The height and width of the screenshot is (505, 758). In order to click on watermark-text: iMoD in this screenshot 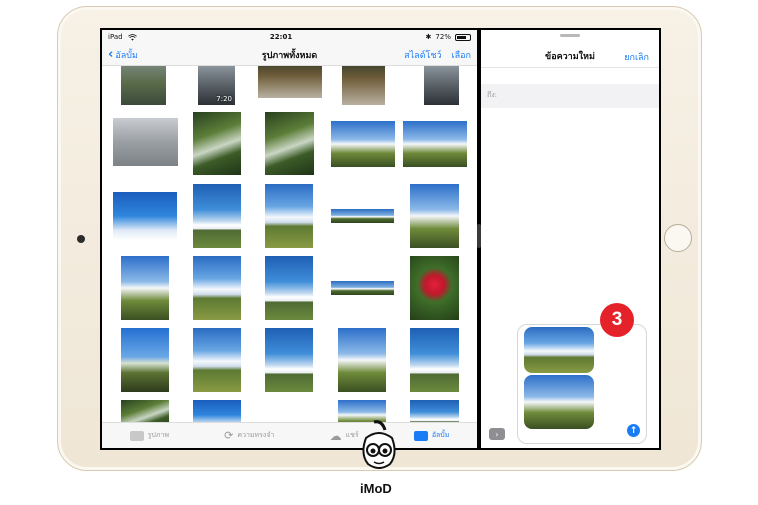, I will do `click(376, 488)`.